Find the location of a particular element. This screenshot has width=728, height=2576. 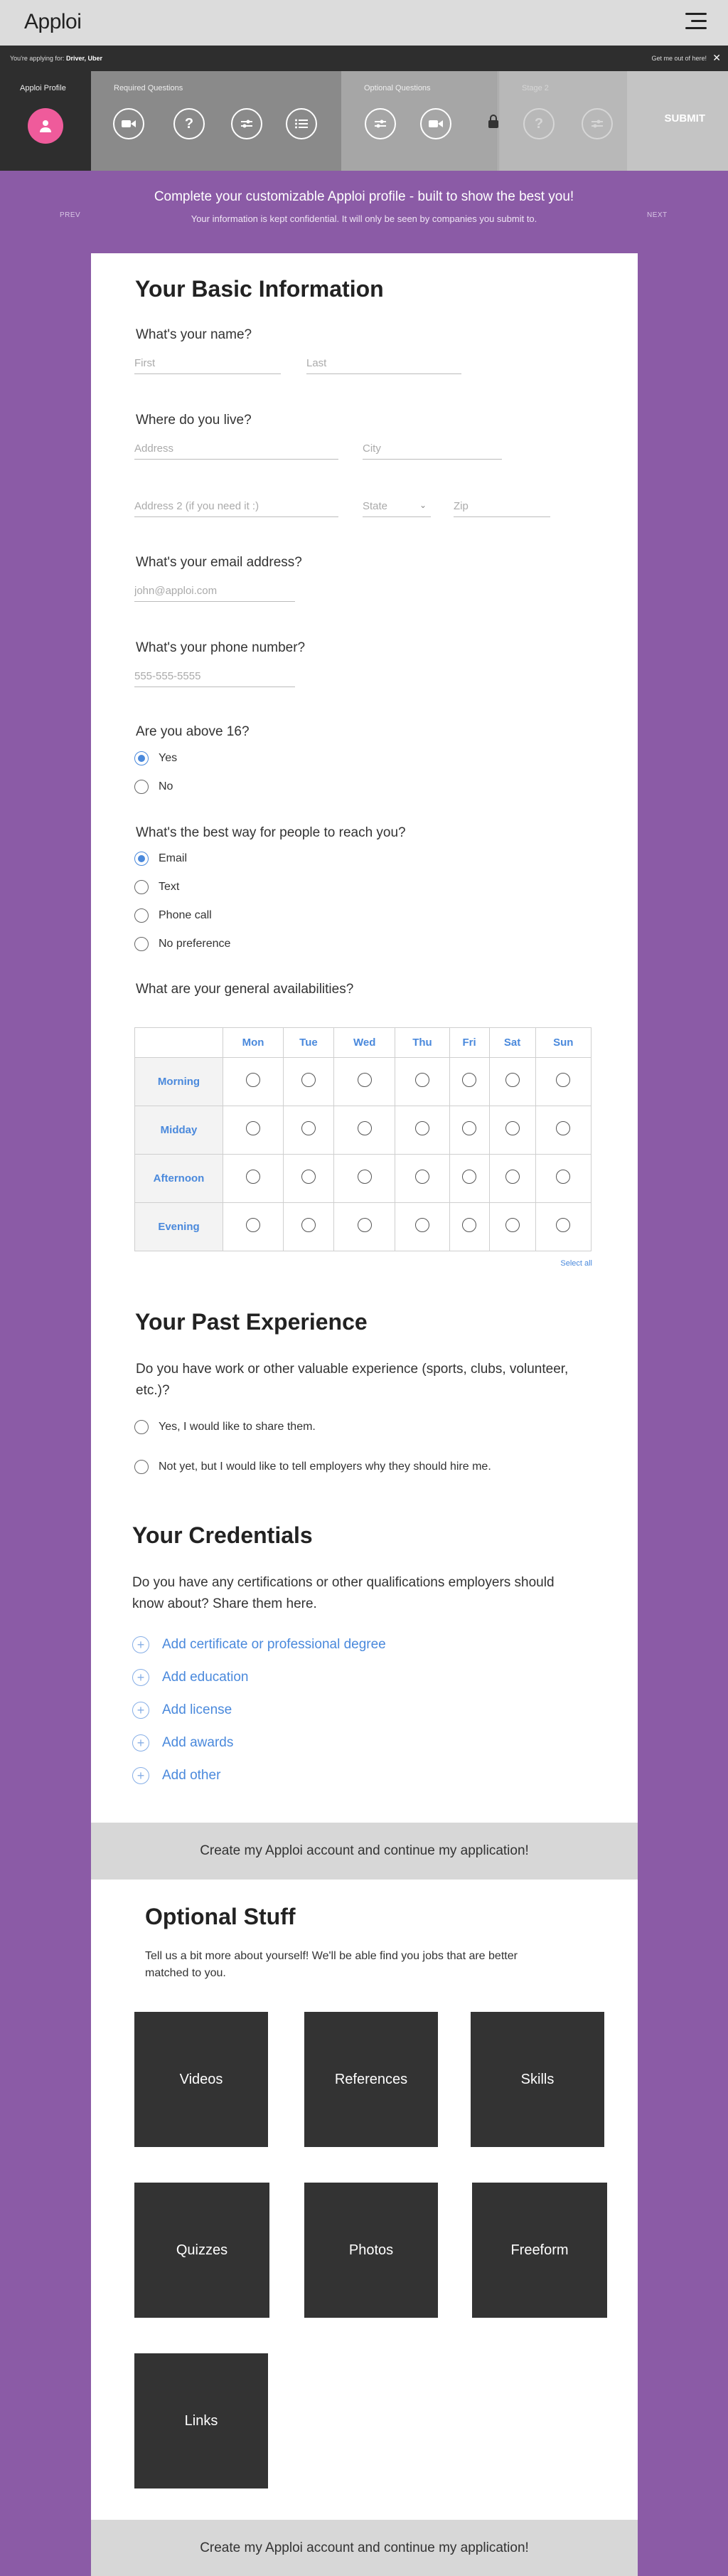

list-icon is located at coordinates (301, 124).